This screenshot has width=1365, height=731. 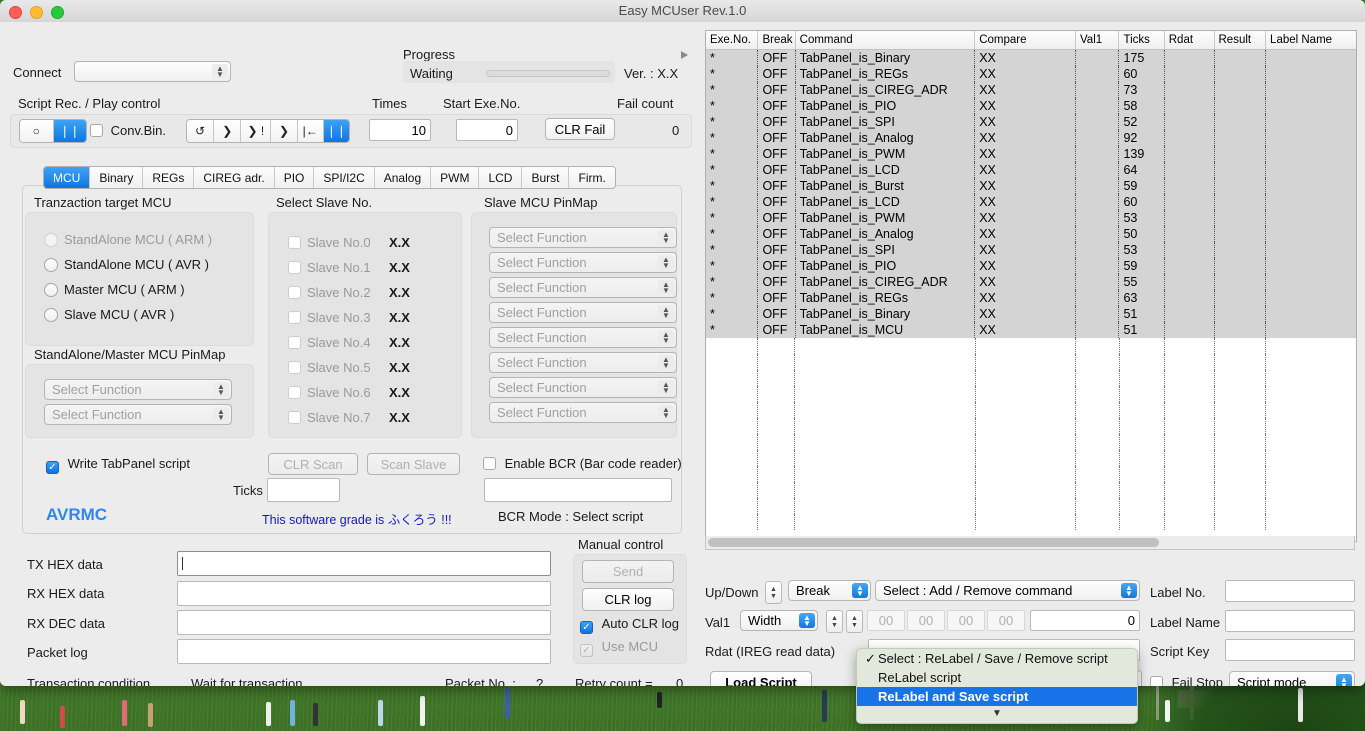 What do you see at coordinates (1290, 621) in the screenshot?
I see `label-name-input` at bounding box center [1290, 621].